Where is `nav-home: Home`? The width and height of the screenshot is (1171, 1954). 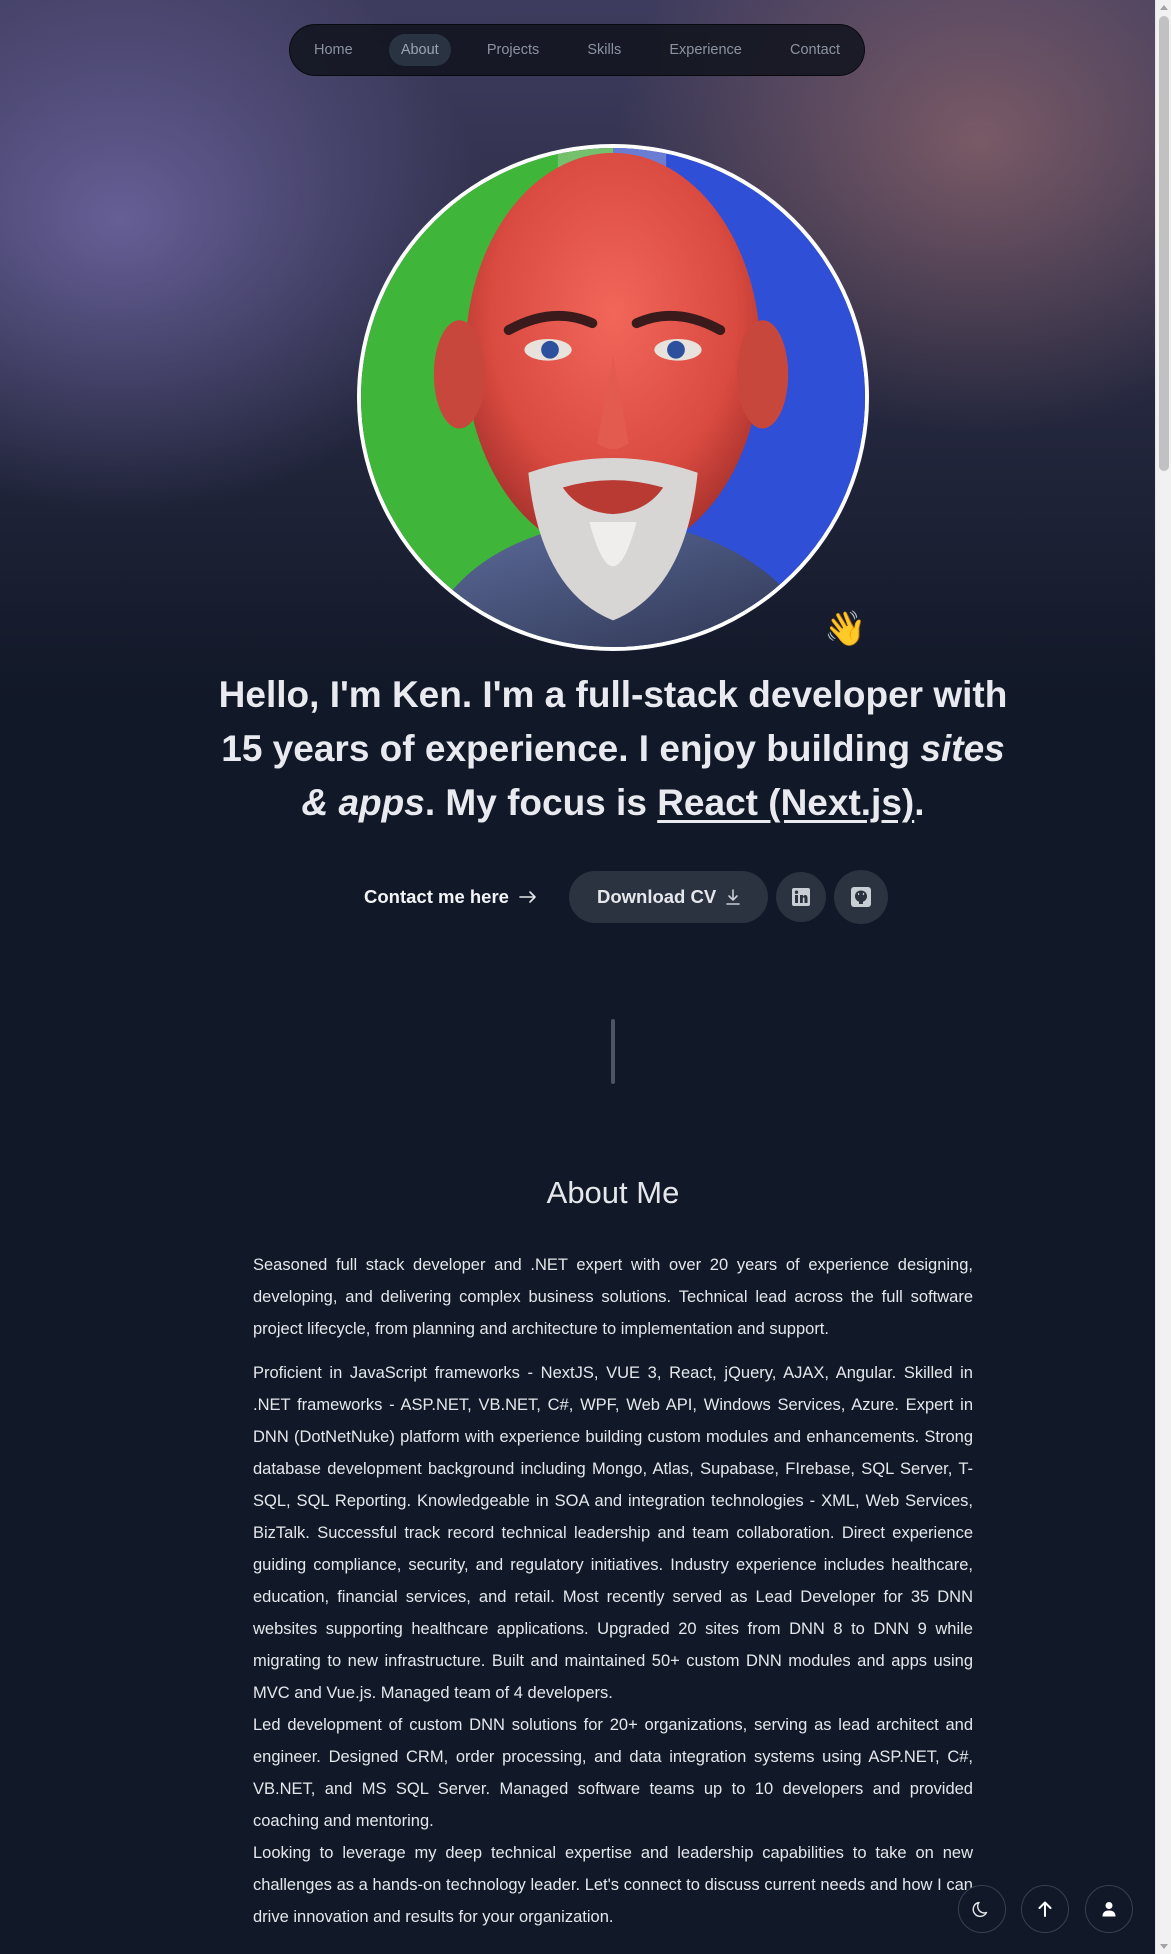
nav-home: Home is located at coordinates (333, 50).